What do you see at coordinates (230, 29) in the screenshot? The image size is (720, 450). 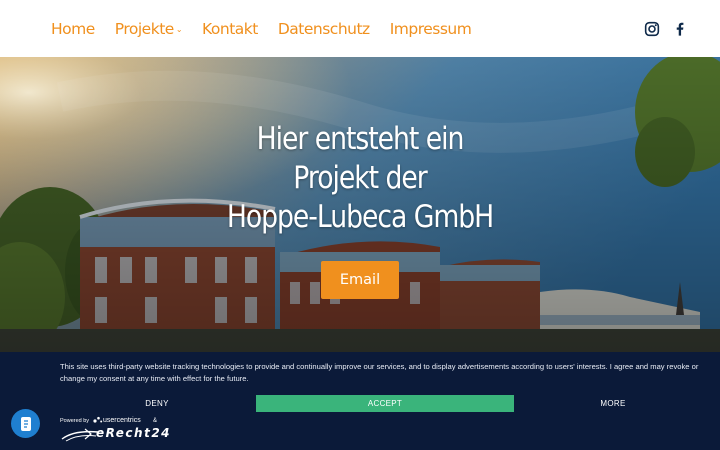 I see `nav-kontakt-link: Kontakt` at bounding box center [230, 29].